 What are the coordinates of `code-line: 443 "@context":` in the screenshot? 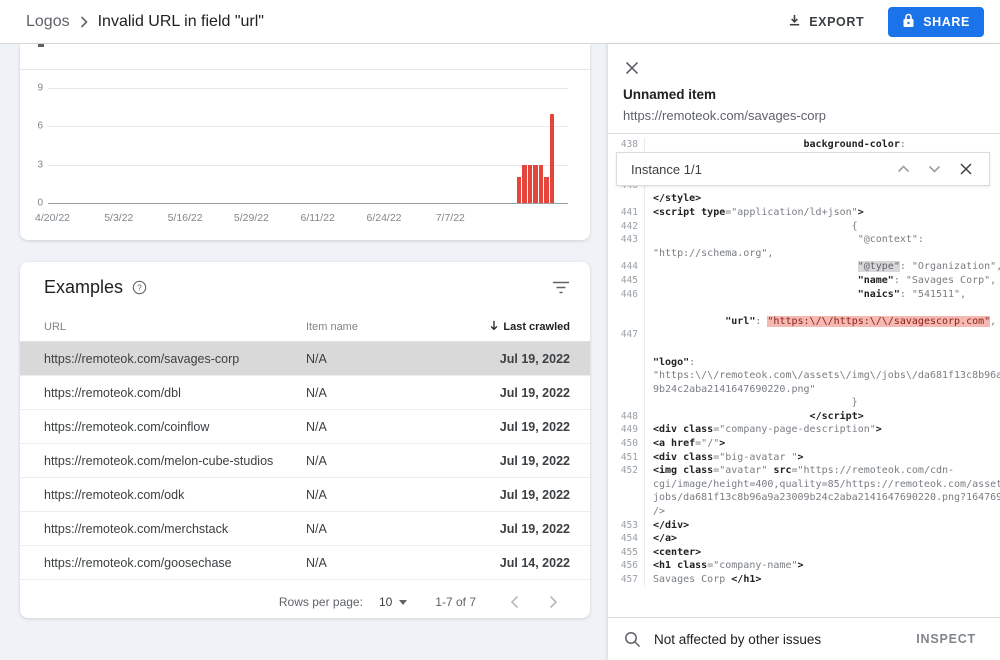 It's located at (804, 240).